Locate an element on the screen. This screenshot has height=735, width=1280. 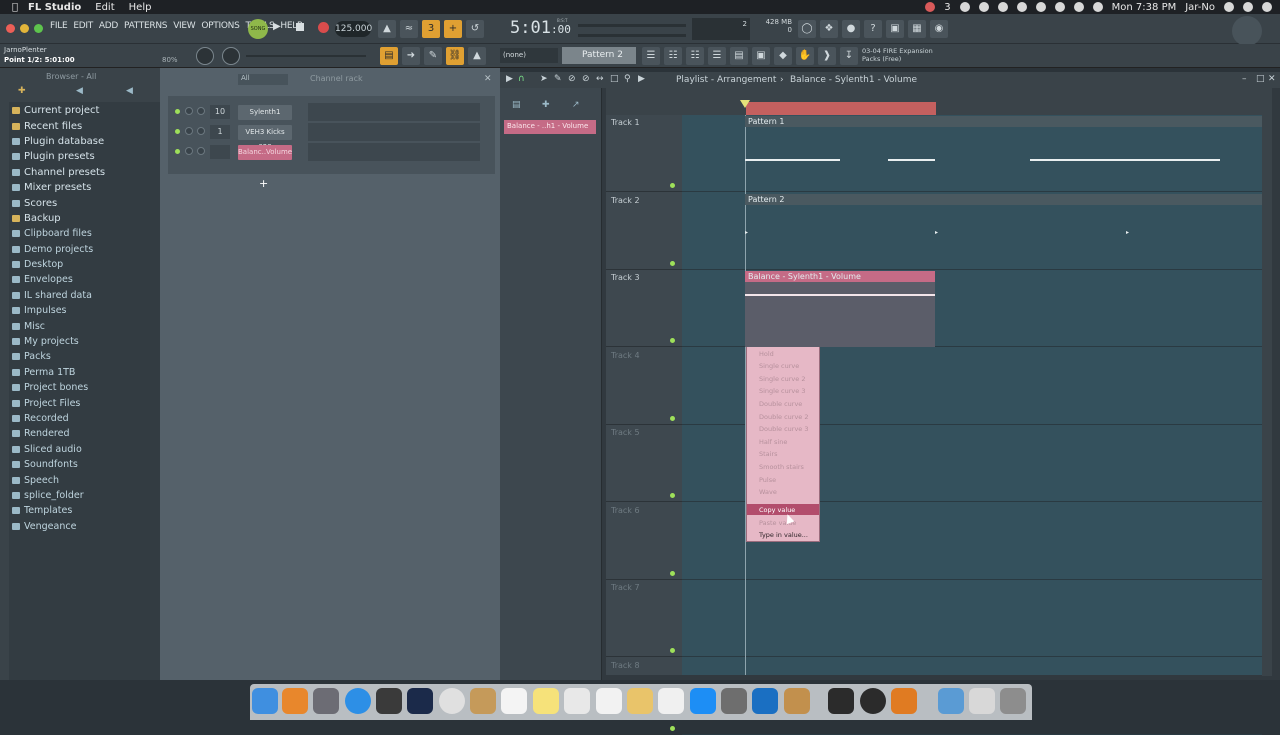
piano-roll-icon: ☷ is located at coordinates (673, 56).